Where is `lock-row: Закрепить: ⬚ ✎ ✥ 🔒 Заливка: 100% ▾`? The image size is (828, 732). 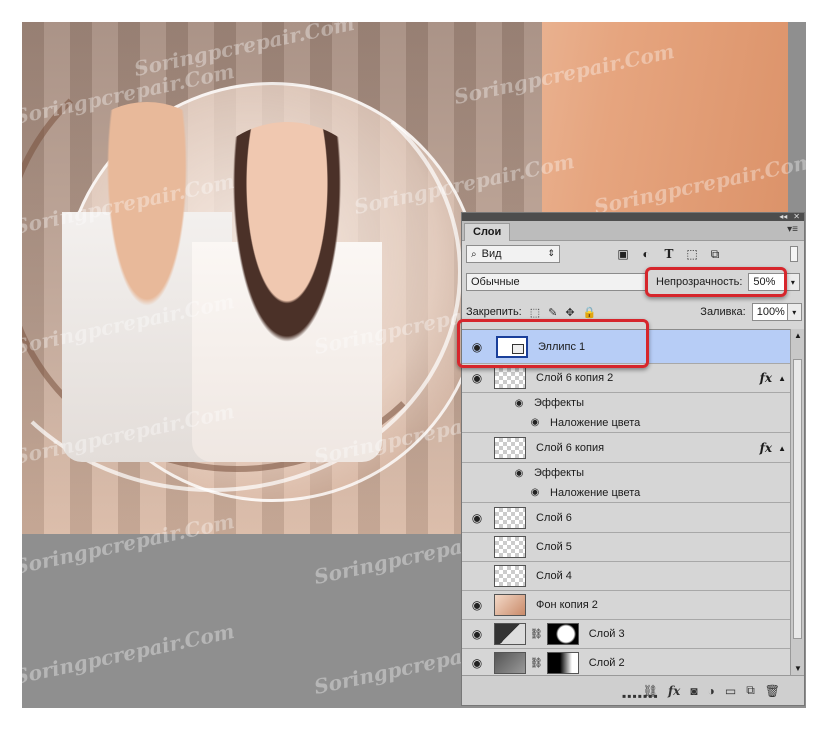 lock-row: Закрепить: ⬚ ✎ ✥ 🔒 Заливка: 100% ▾ is located at coordinates (635, 312).